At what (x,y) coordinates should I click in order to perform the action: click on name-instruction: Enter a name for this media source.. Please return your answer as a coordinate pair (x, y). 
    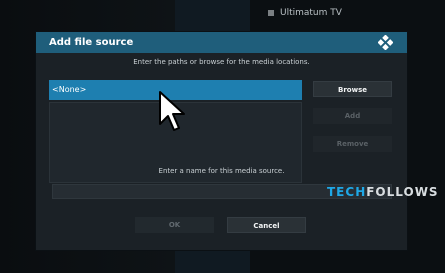
    Looking at the image, I should click on (221, 171).